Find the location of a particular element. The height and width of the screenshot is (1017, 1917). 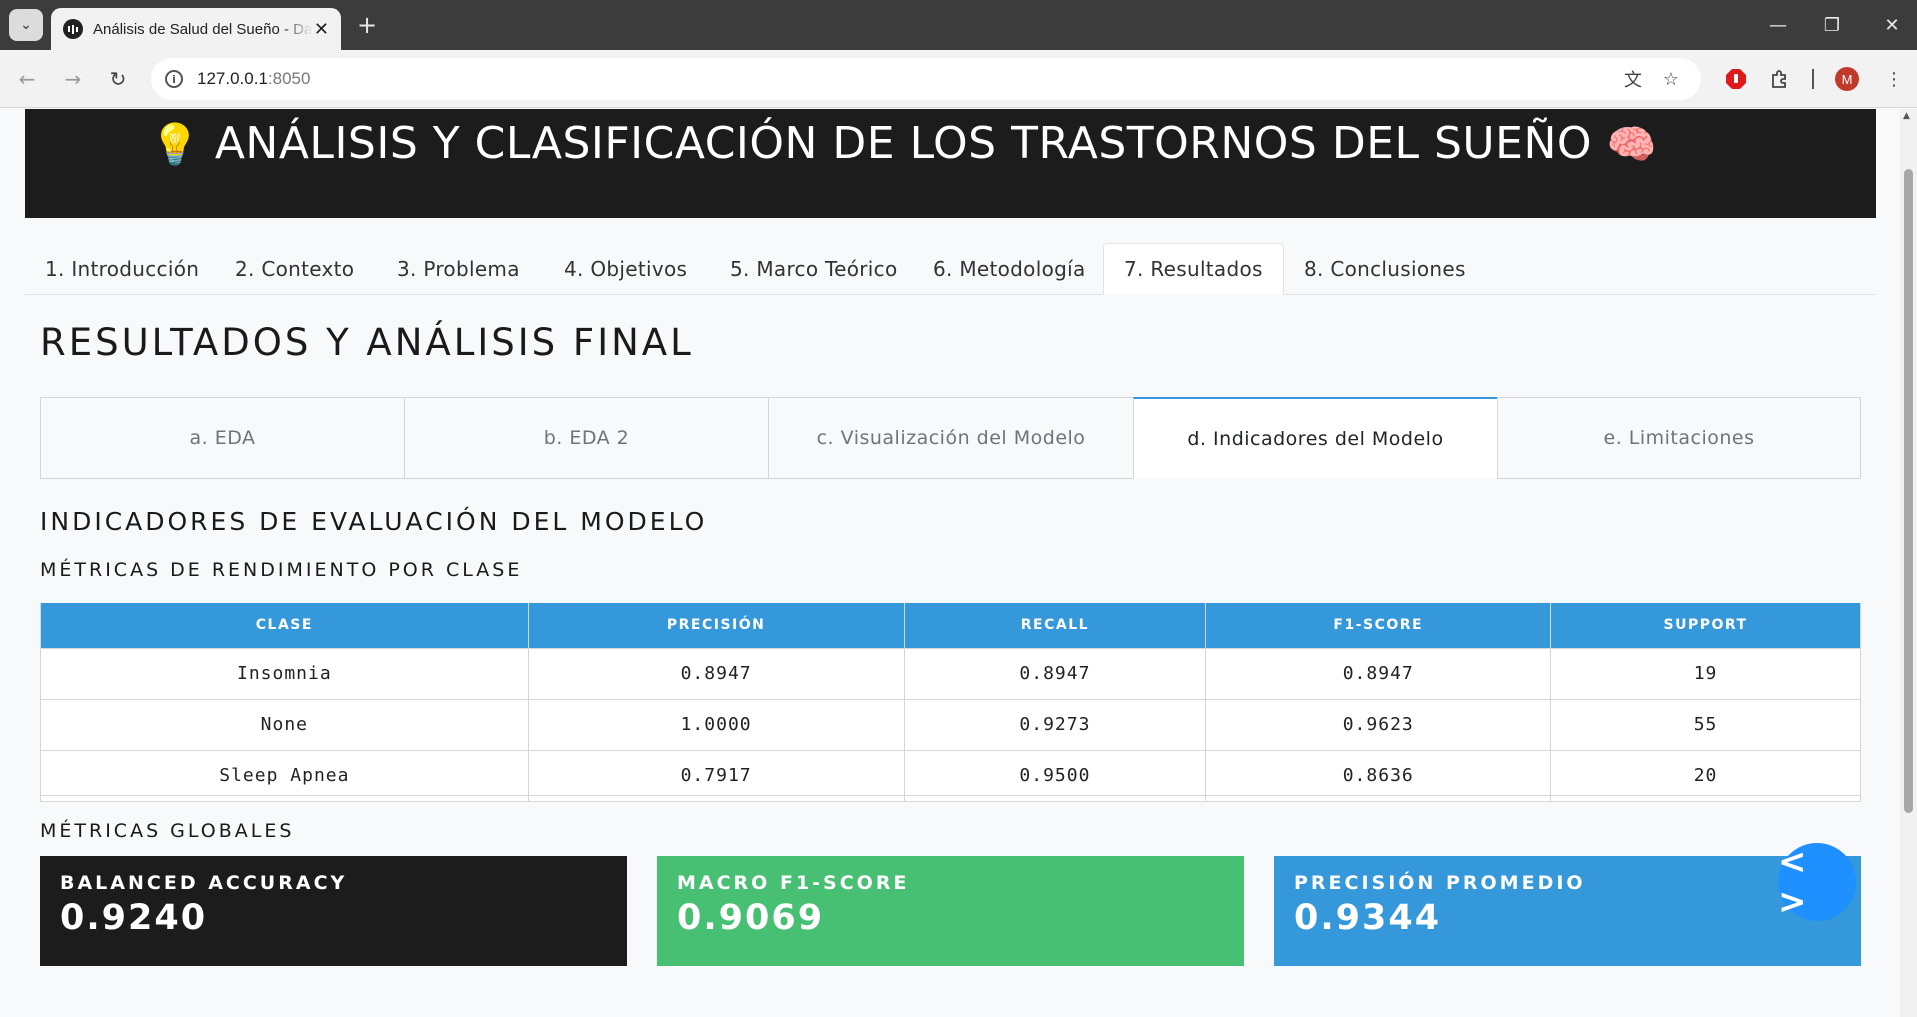

column-header: RECALL is located at coordinates (1055, 626).